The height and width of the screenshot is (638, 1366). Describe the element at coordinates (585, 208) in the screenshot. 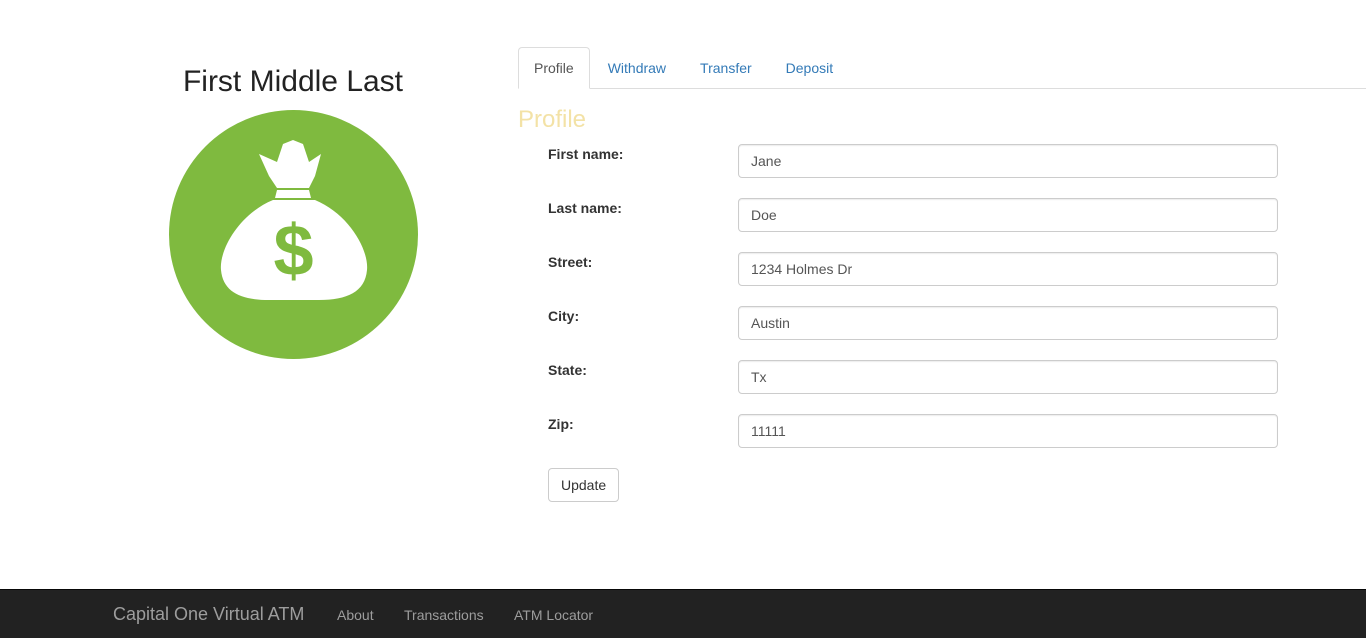

I see `last-name-label: Last name:` at that location.